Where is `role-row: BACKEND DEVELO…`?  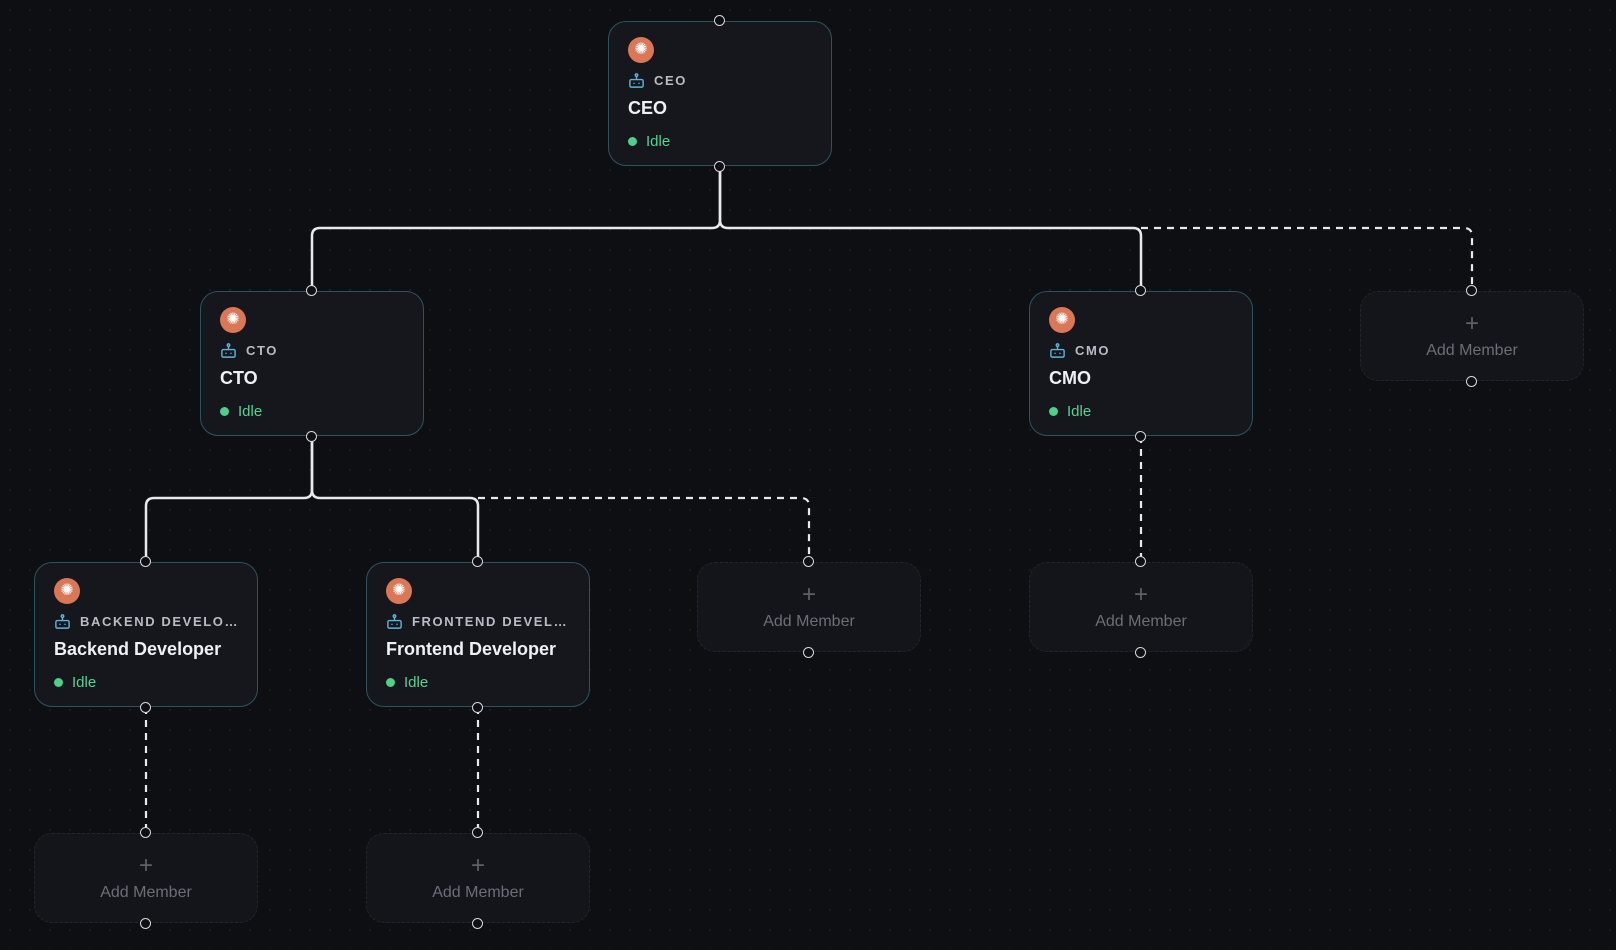
role-row: BACKEND DEVELO… is located at coordinates (146, 621).